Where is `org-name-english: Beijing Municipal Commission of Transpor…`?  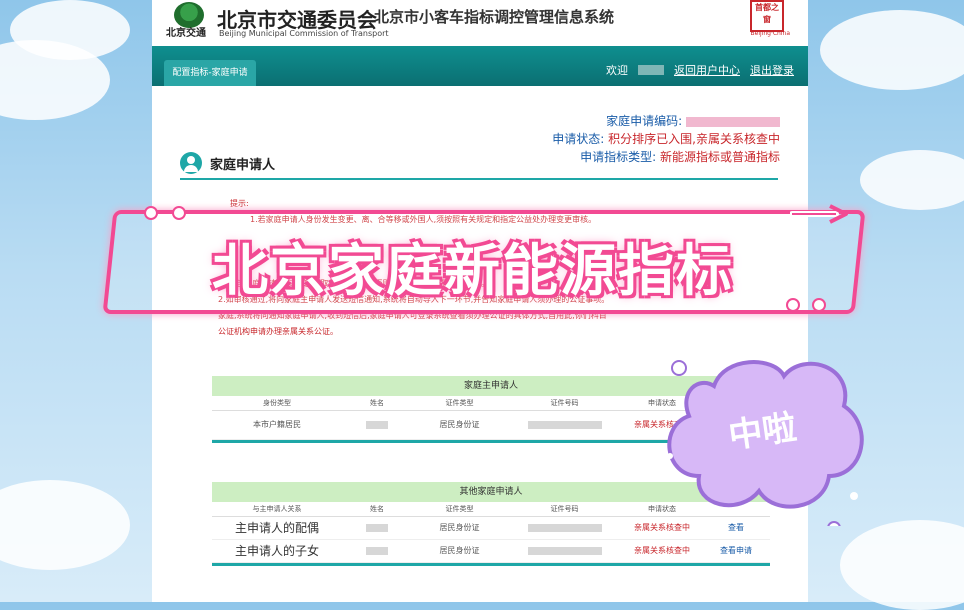
org-name-english: Beijing Municipal Commission of Transpor… is located at coordinates (304, 33).